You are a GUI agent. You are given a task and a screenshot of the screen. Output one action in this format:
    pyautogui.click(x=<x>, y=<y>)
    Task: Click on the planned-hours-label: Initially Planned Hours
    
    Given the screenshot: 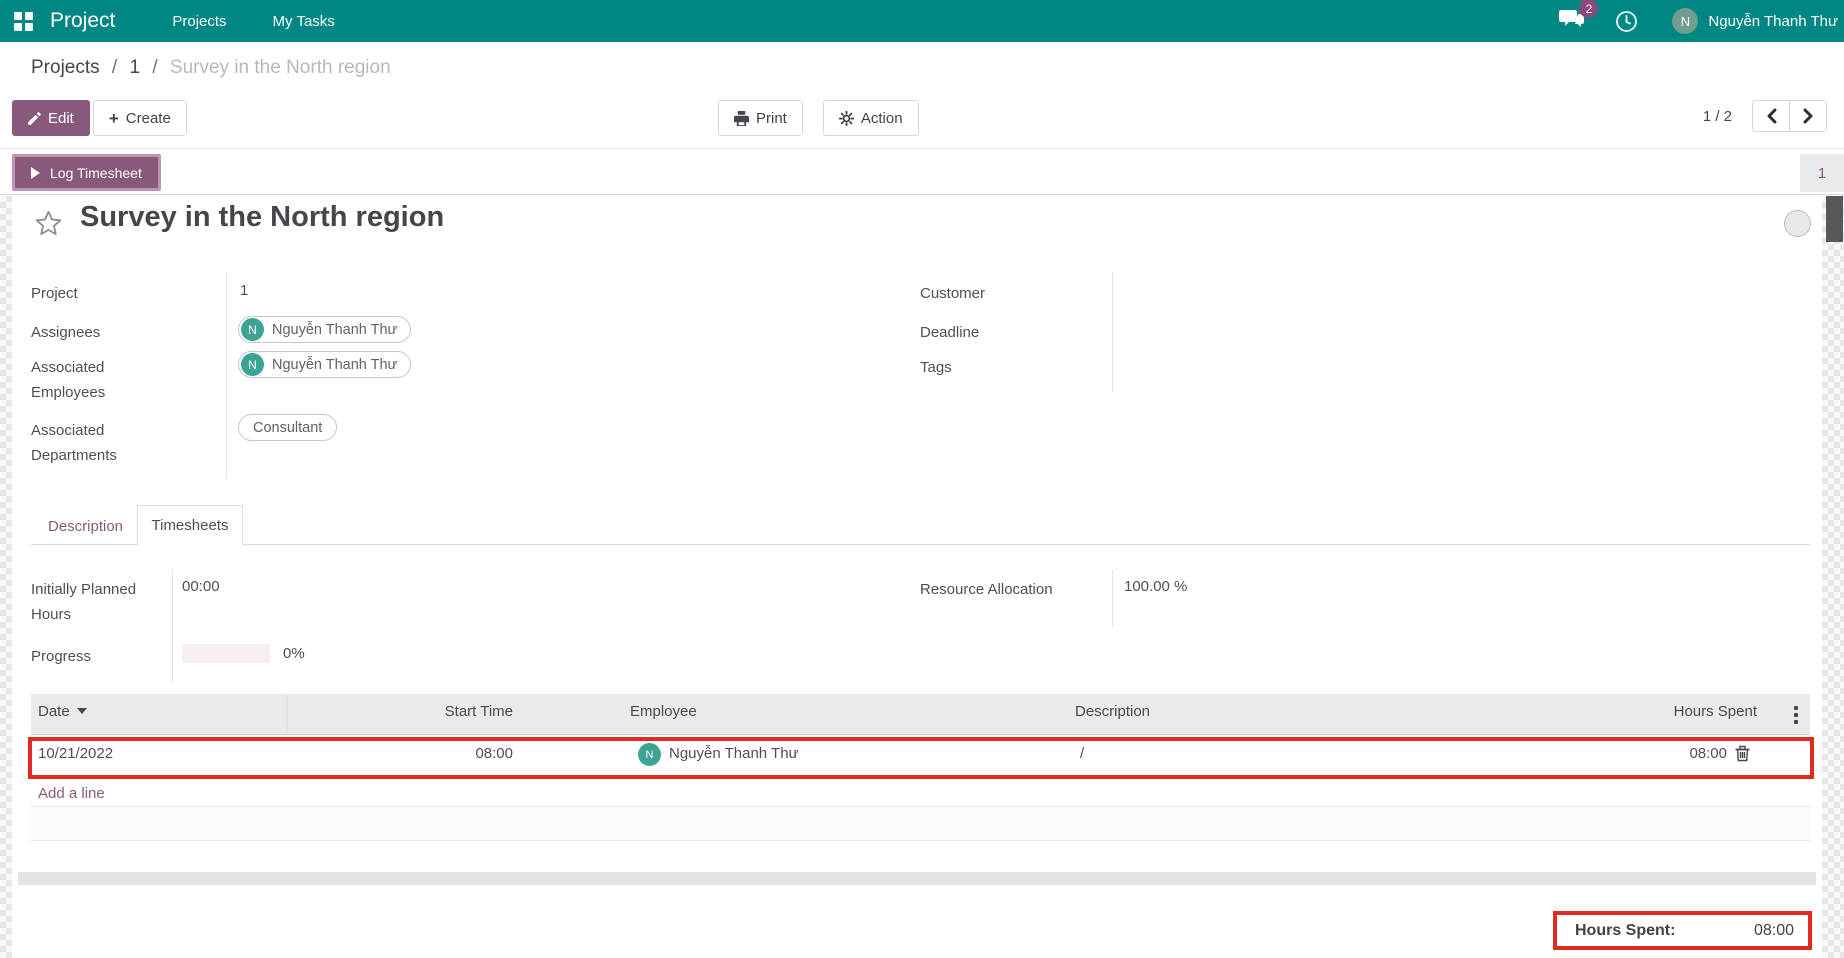 What is the action you would take?
    pyautogui.click(x=84, y=602)
    